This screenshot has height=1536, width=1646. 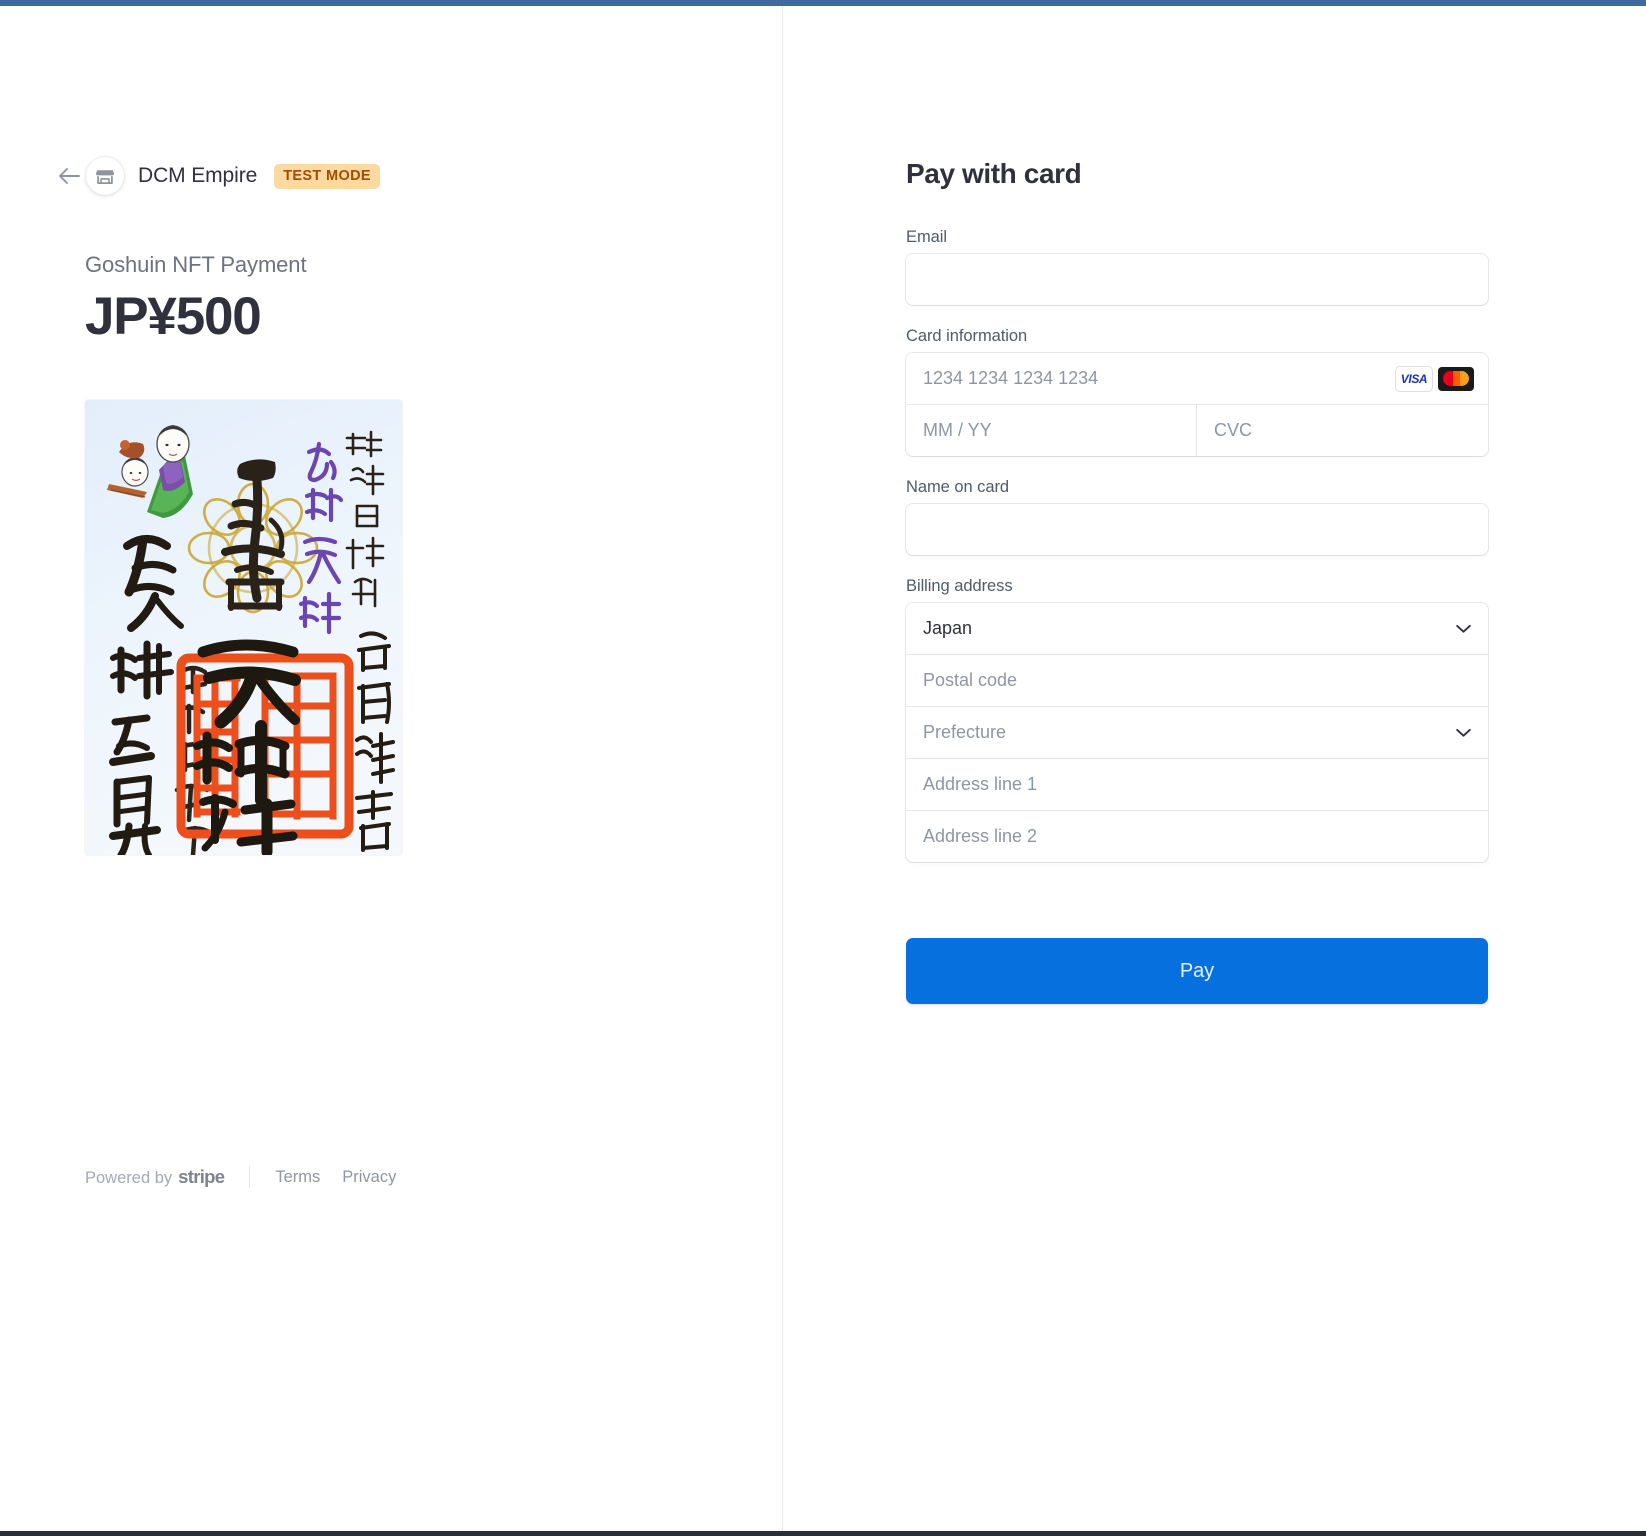 I want to click on country-select-row: Japan, so click(x=1197, y=629).